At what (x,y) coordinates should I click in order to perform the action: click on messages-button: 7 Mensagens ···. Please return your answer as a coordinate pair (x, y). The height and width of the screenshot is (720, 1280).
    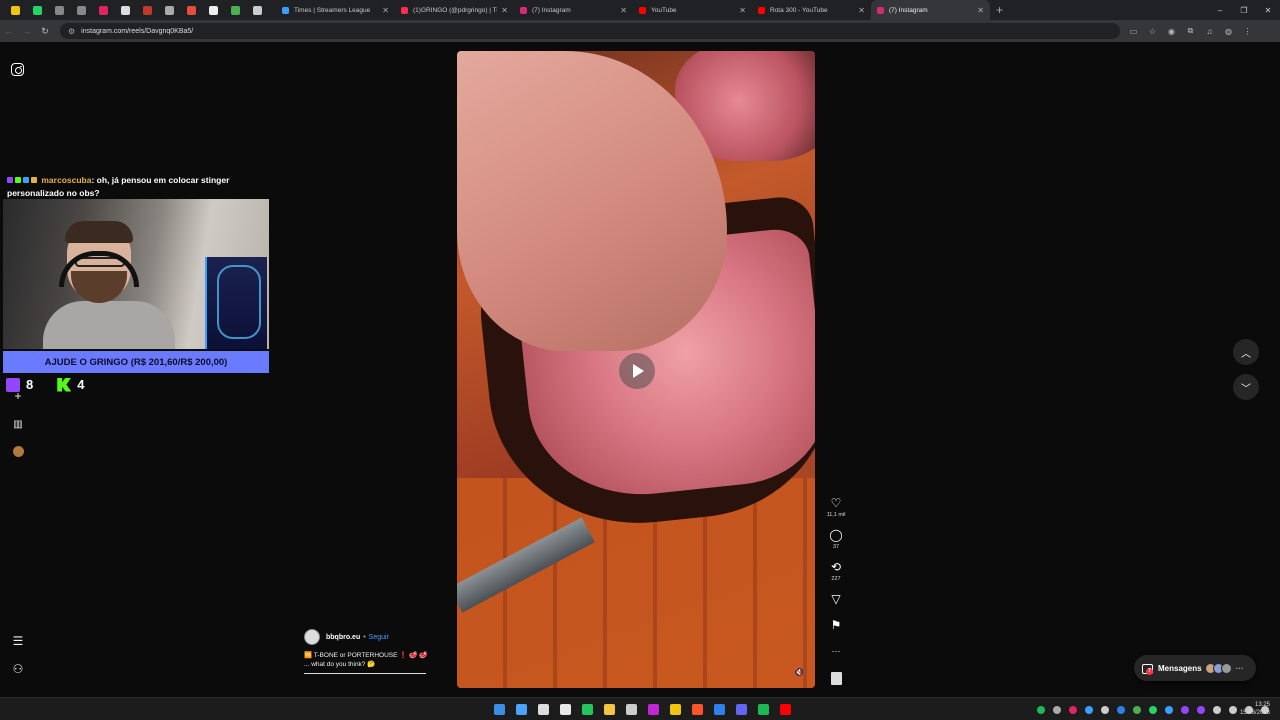
    Looking at the image, I should click on (1195, 668).